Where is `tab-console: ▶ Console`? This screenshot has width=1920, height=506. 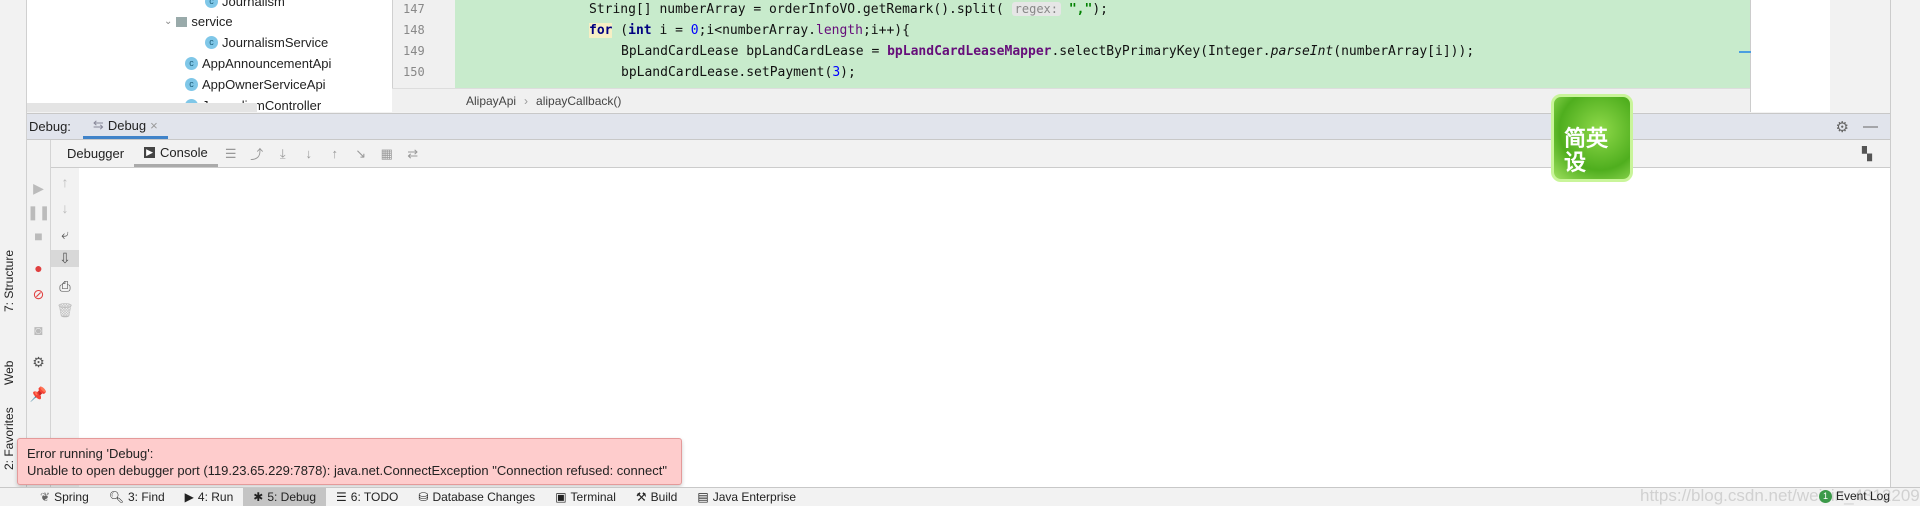 tab-console: ▶ Console is located at coordinates (176, 153).